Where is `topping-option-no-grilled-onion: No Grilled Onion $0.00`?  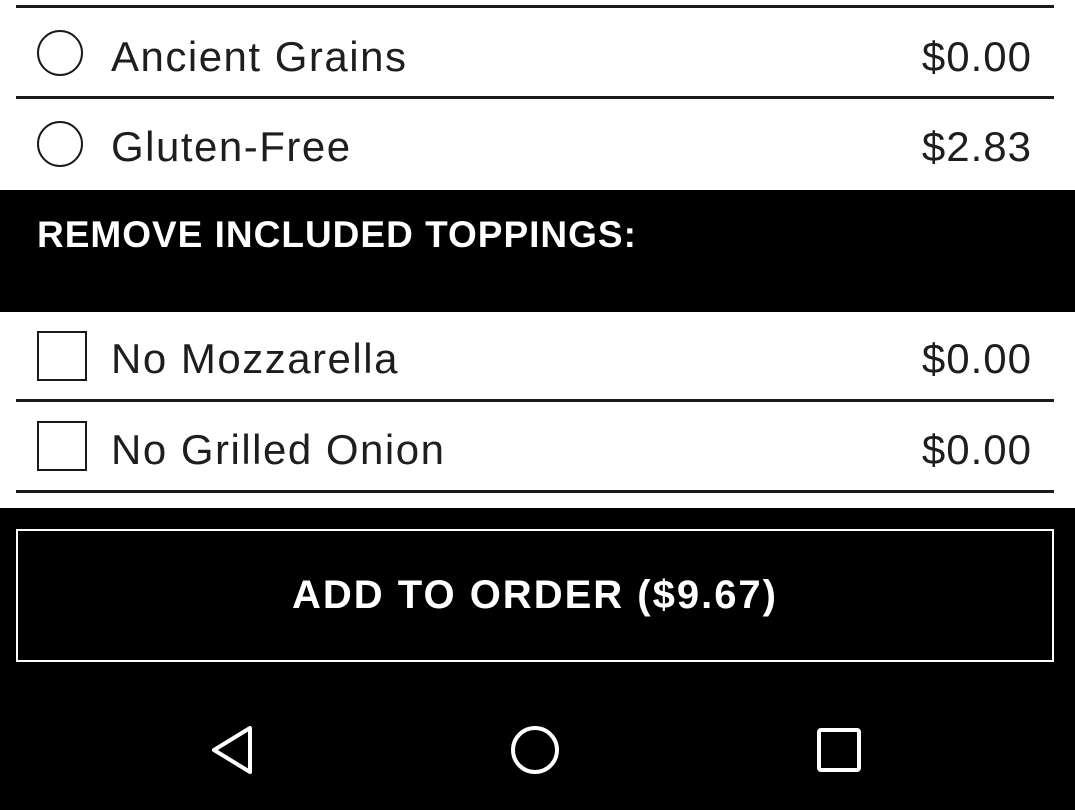 topping-option-no-grilled-onion: No Grilled Onion $0.00 is located at coordinates (537, 448).